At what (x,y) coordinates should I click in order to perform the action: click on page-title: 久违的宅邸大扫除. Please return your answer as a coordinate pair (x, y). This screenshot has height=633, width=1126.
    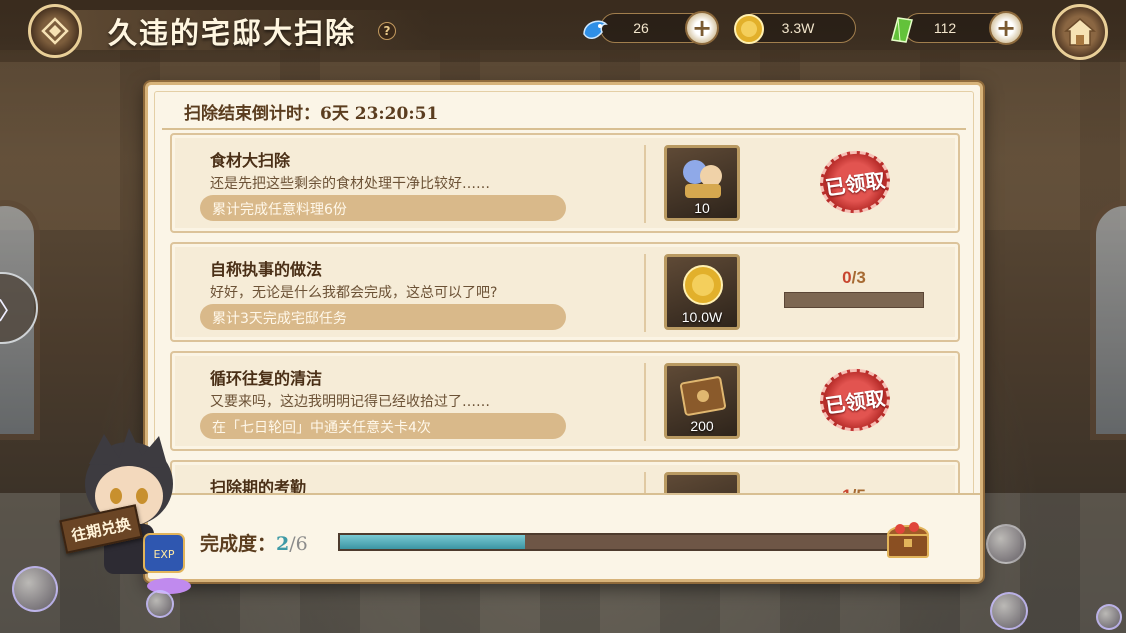
    Looking at the image, I should click on (232, 33).